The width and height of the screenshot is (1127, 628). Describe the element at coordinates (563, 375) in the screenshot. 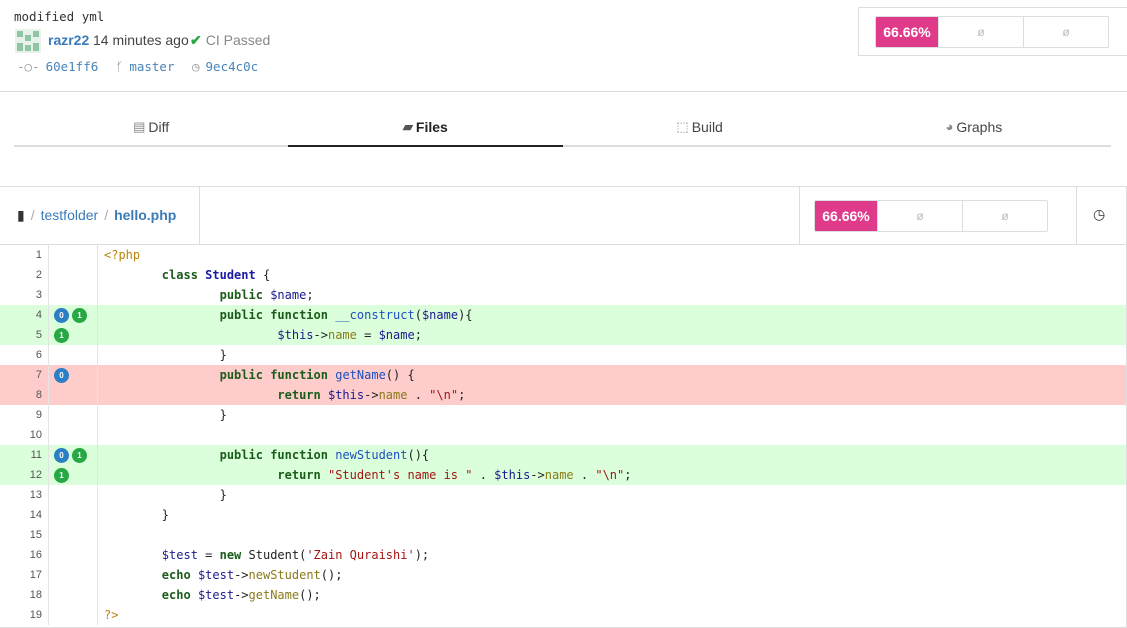

I see `code-line: 70 public function getName() {` at that location.